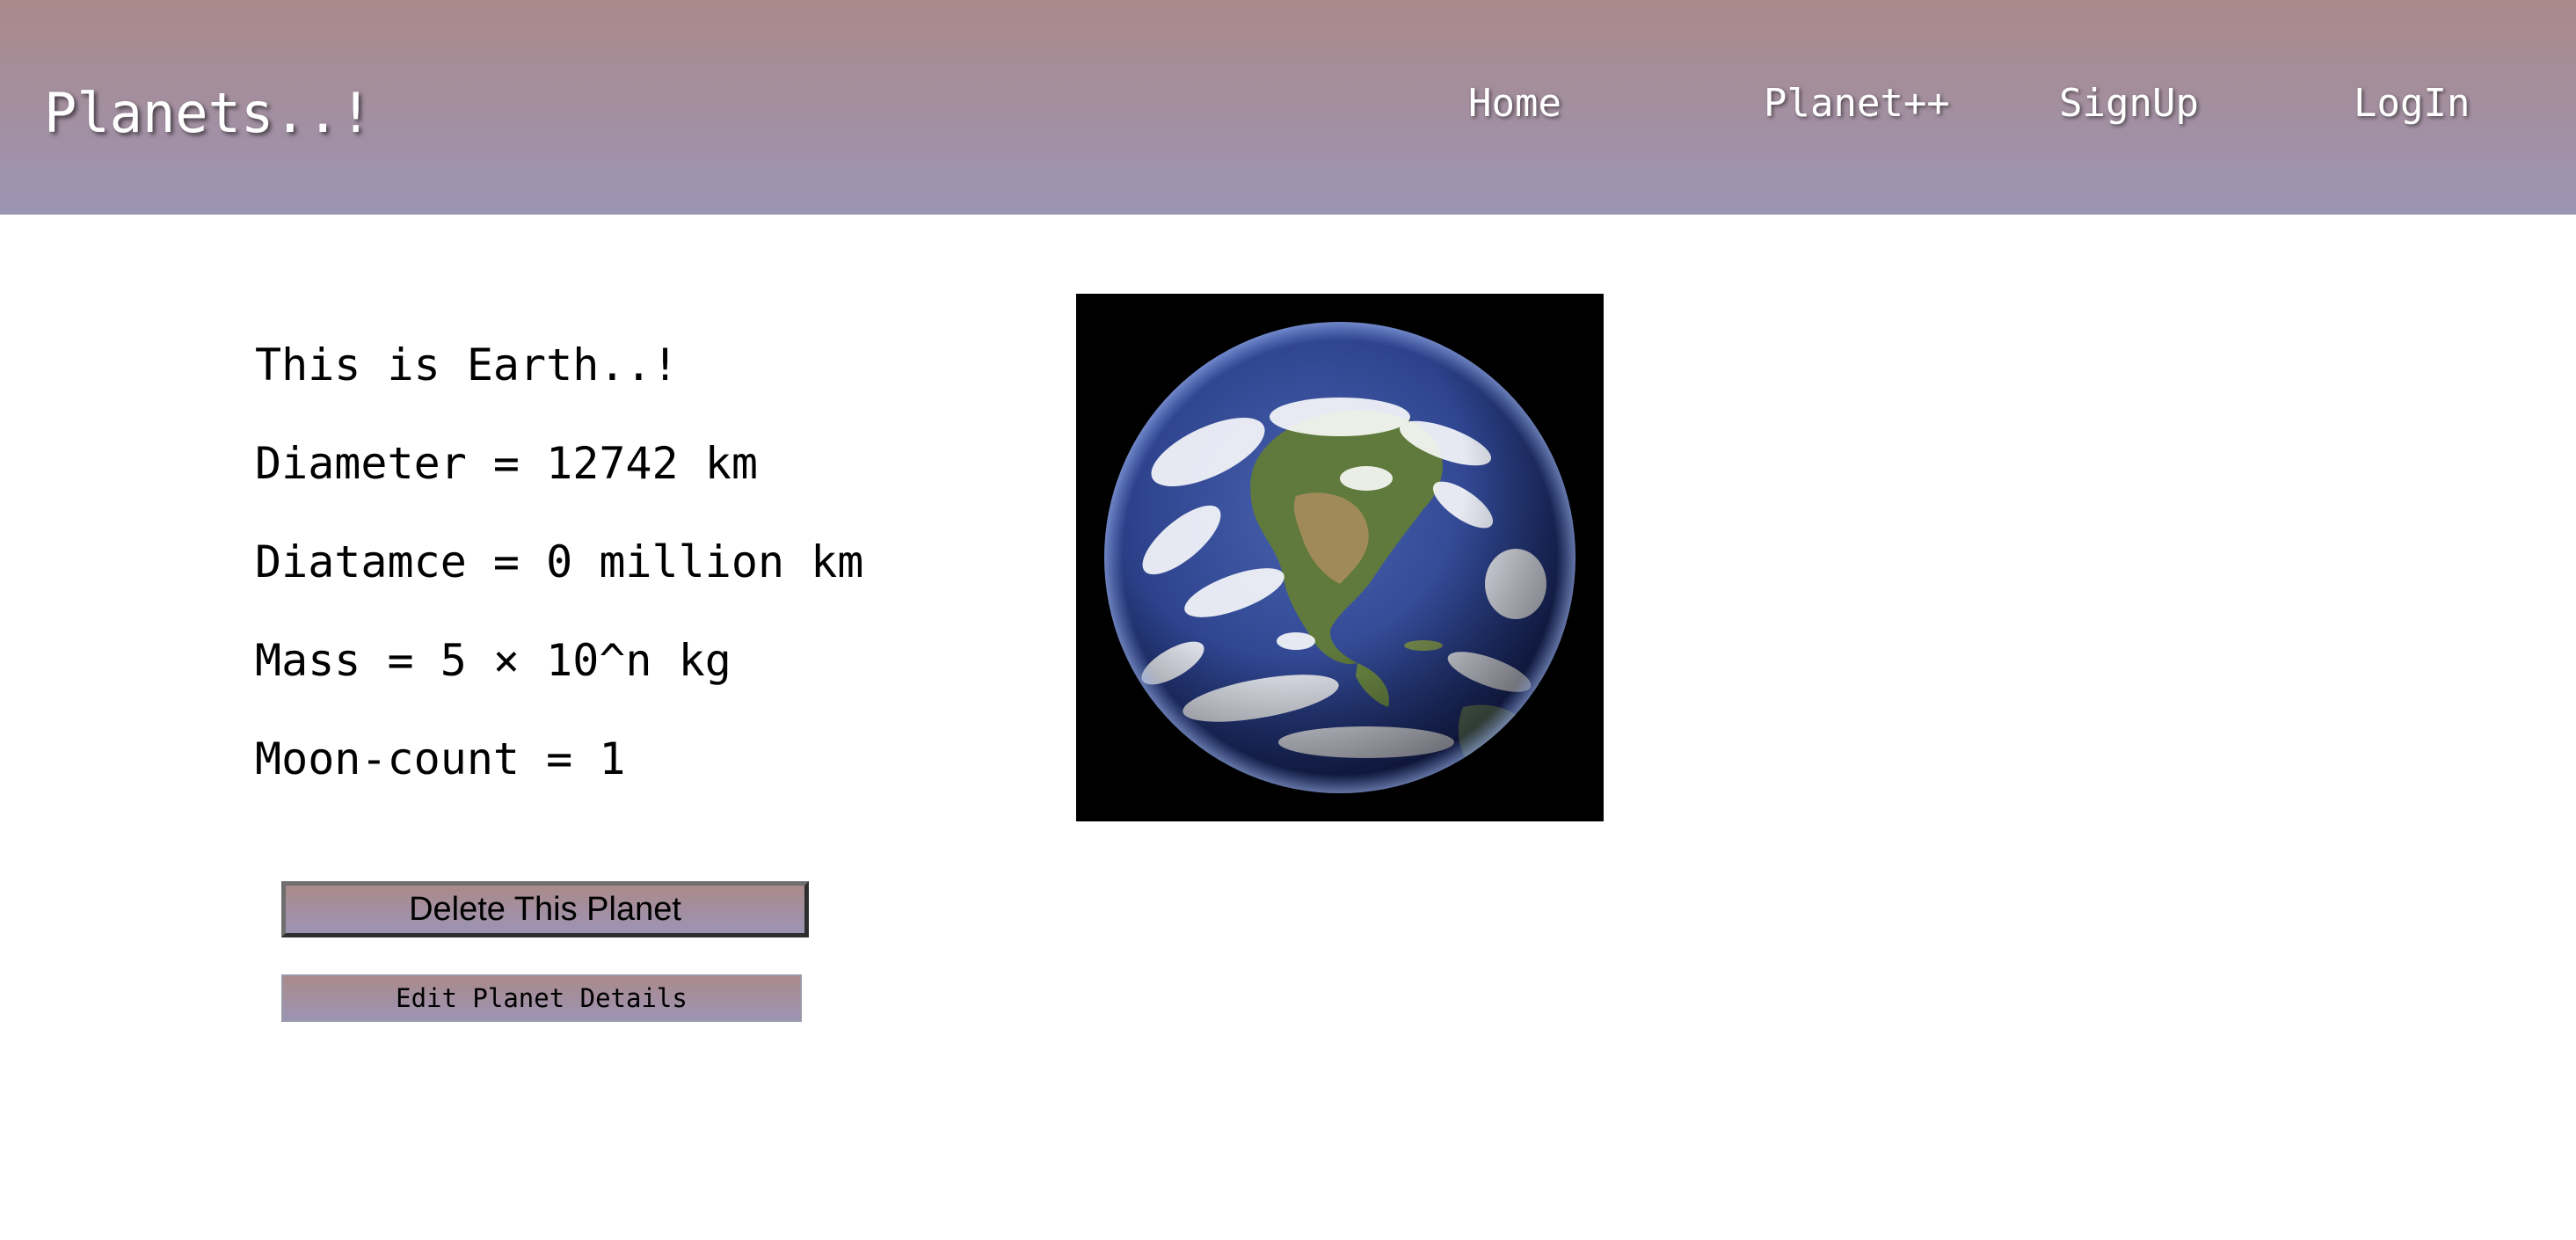 The width and height of the screenshot is (2576, 1240). I want to click on planet-image, so click(1340, 558).